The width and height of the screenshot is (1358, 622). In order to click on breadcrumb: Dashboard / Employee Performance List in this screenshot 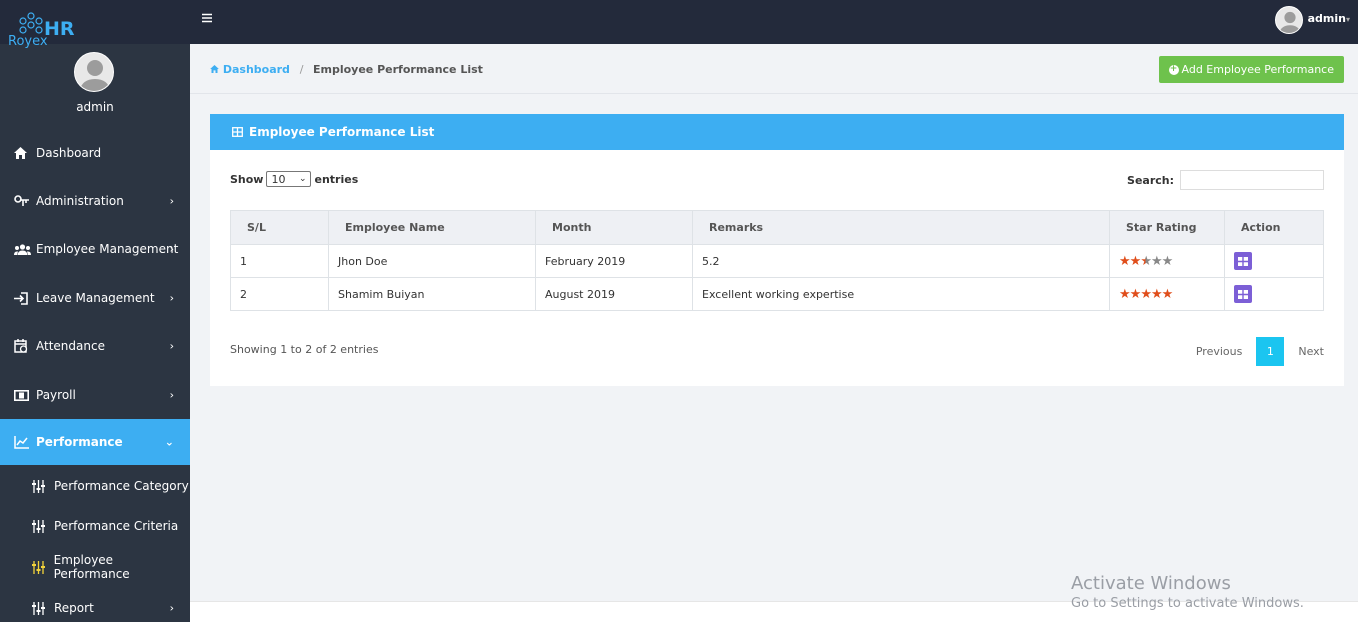, I will do `click(346, 69)`.